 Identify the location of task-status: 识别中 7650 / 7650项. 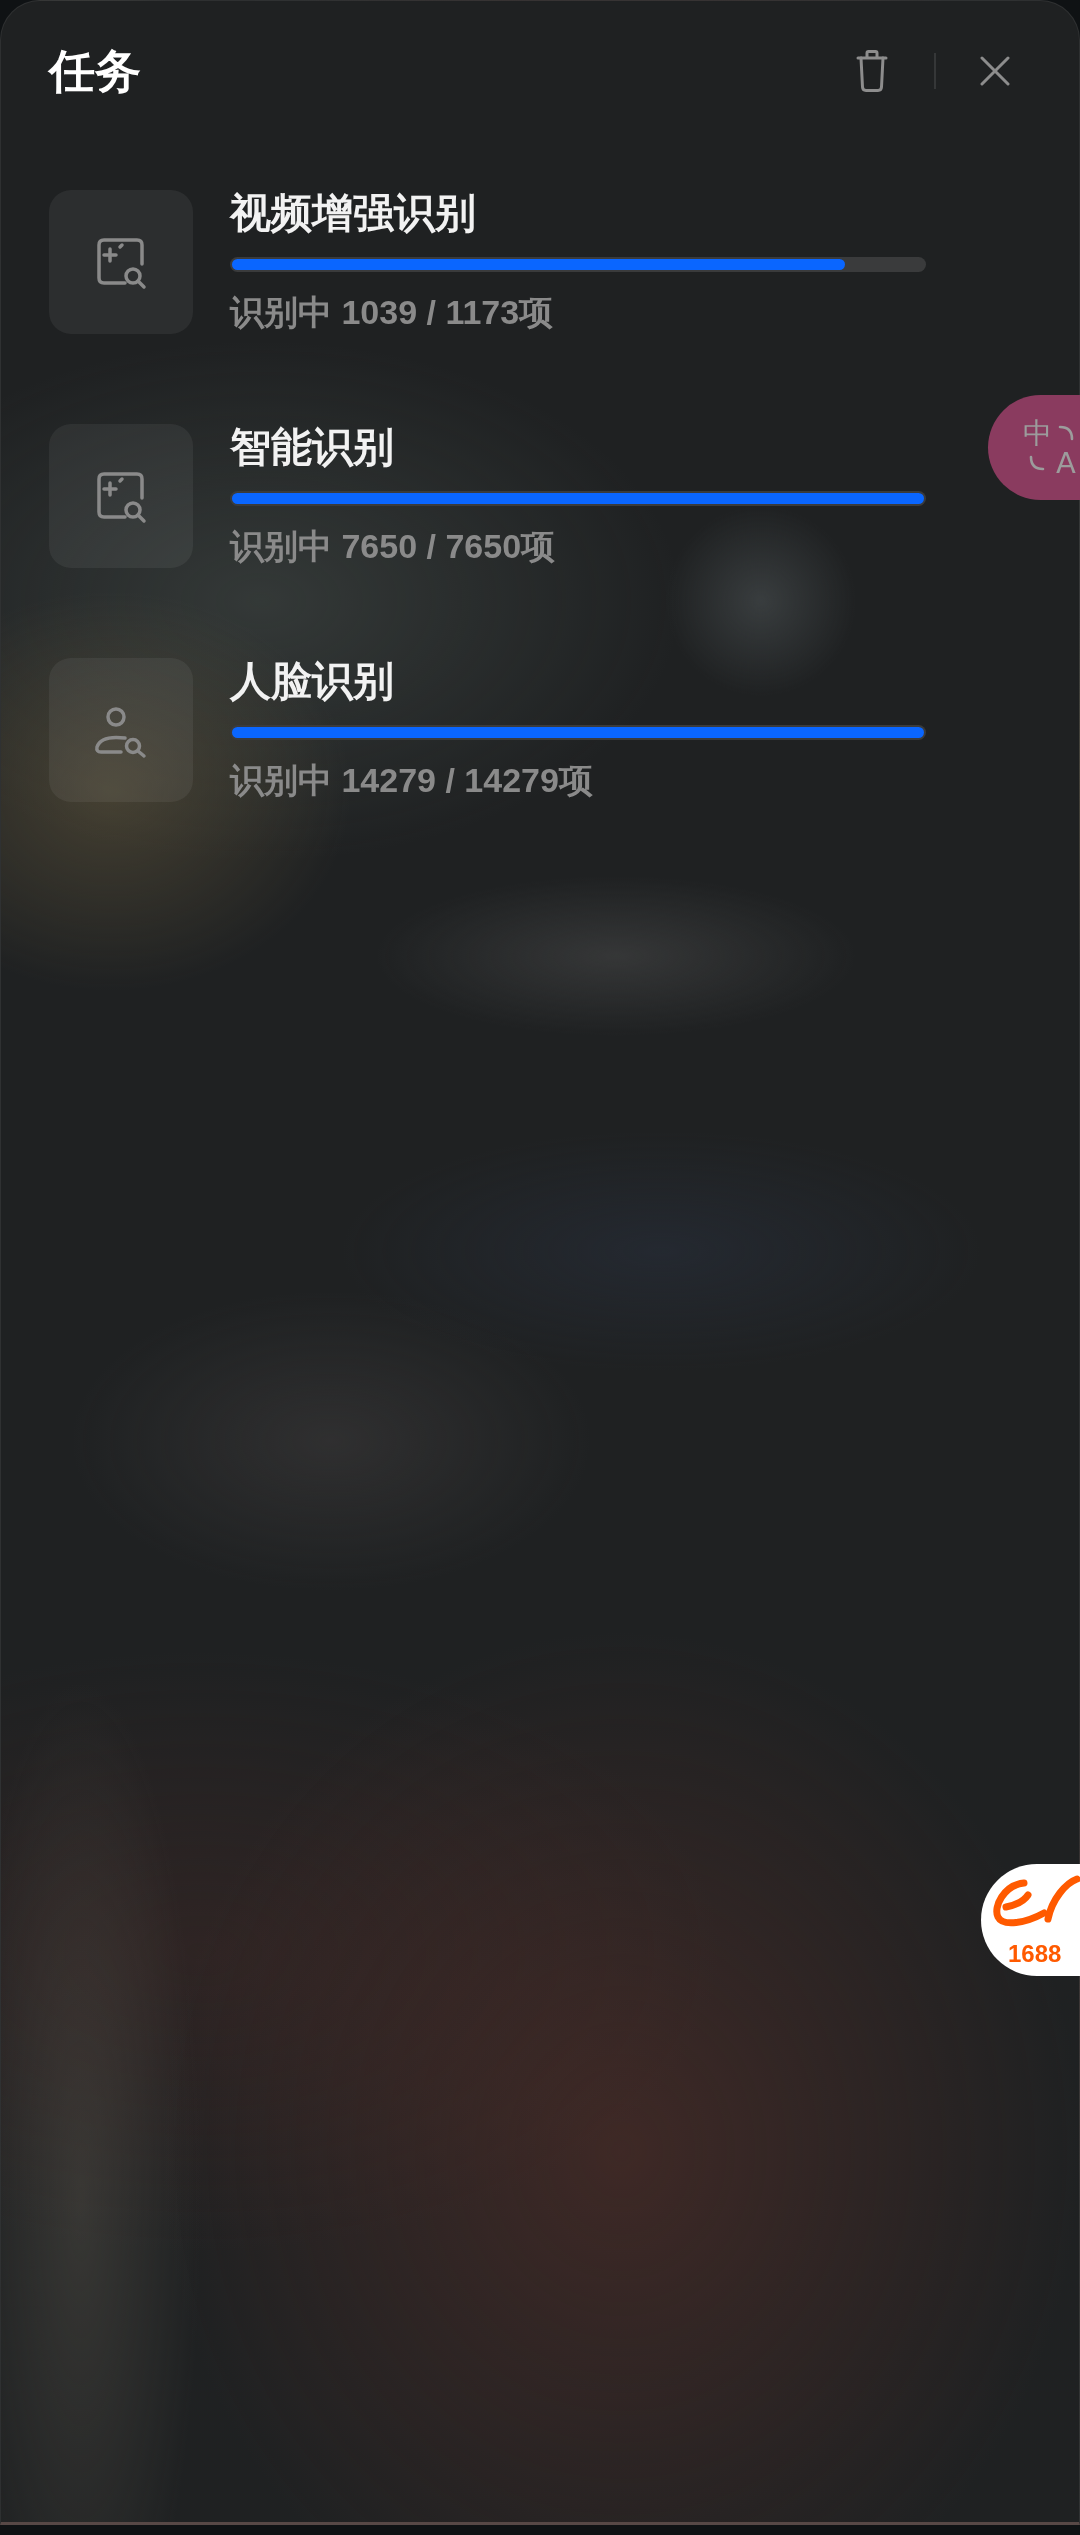
(393, 546).